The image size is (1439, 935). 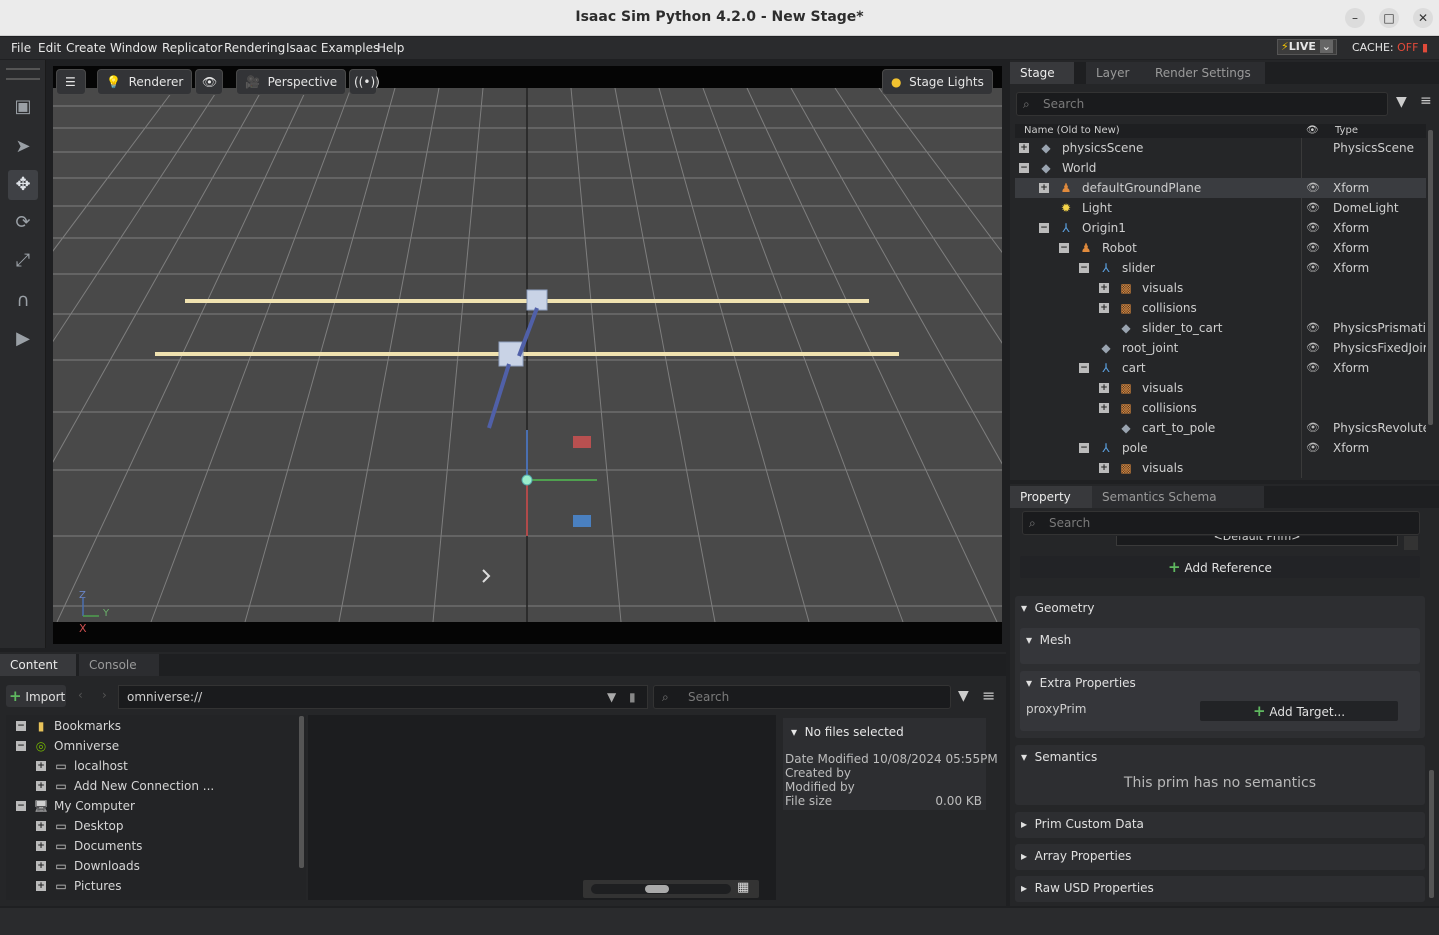 What do you see at coordinates (542, 807) in the screenshot?
I see `file-list-area` at bounding box center [542, 807].